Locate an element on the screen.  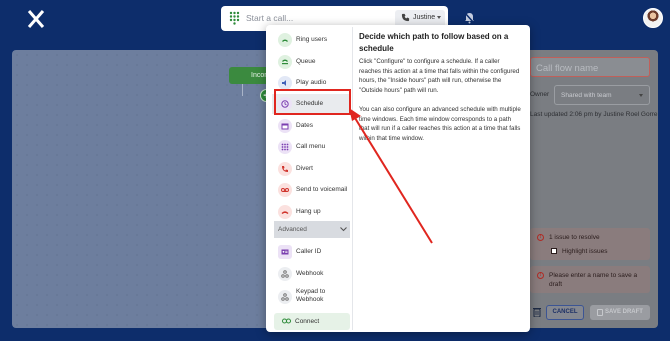
highlight-issues-checkbox is located at coordinates (554, 251).